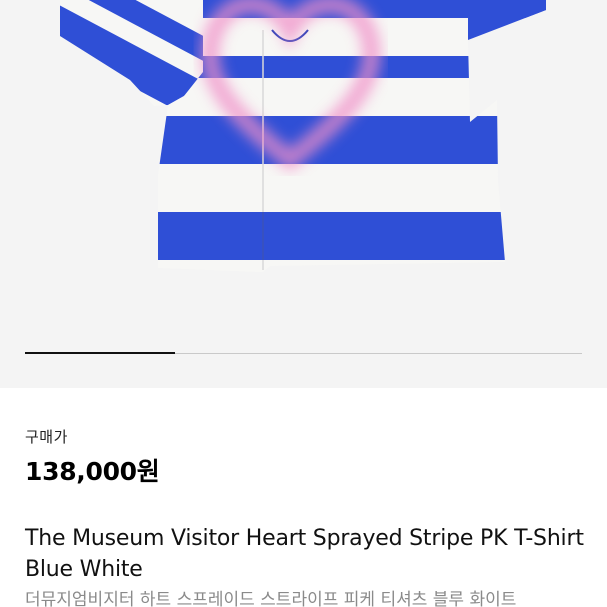 The width and height of the screenshot is (607, 607). I want to click on product-subtitle: 더뮤지엄비지터 하트 스프레이드 스트라이프 피케 티셔츠 블루 화이트, so click(271, 598).